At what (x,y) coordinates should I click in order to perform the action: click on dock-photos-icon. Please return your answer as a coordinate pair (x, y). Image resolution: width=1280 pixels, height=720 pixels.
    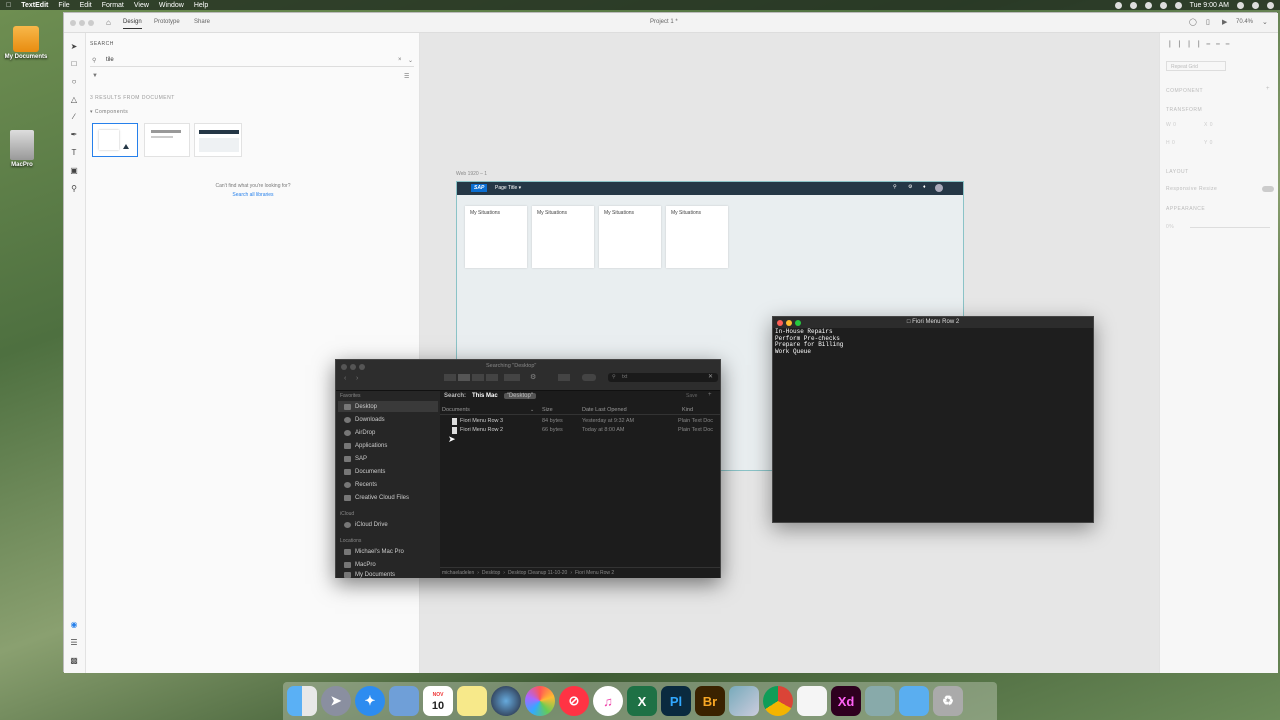
    Looking at the image, I should click on (540, 701).